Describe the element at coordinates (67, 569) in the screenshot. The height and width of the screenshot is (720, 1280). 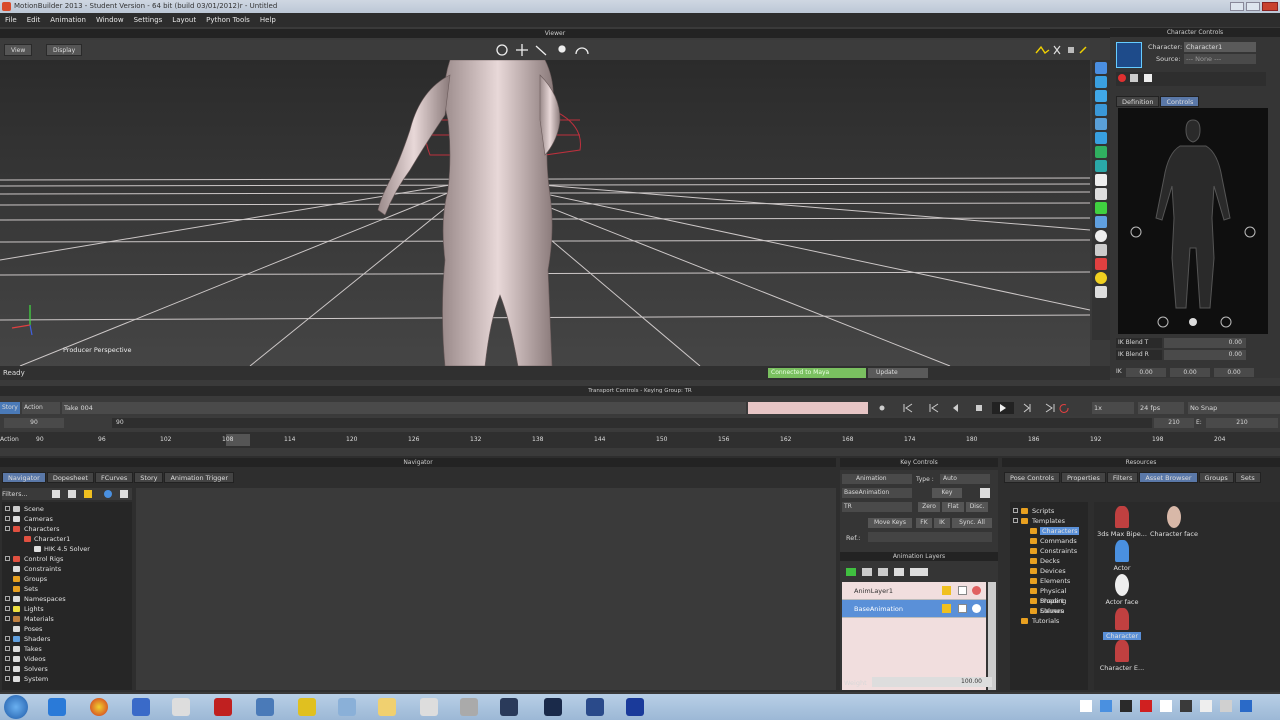
I see `tree-constraints: Constraints` at that location.